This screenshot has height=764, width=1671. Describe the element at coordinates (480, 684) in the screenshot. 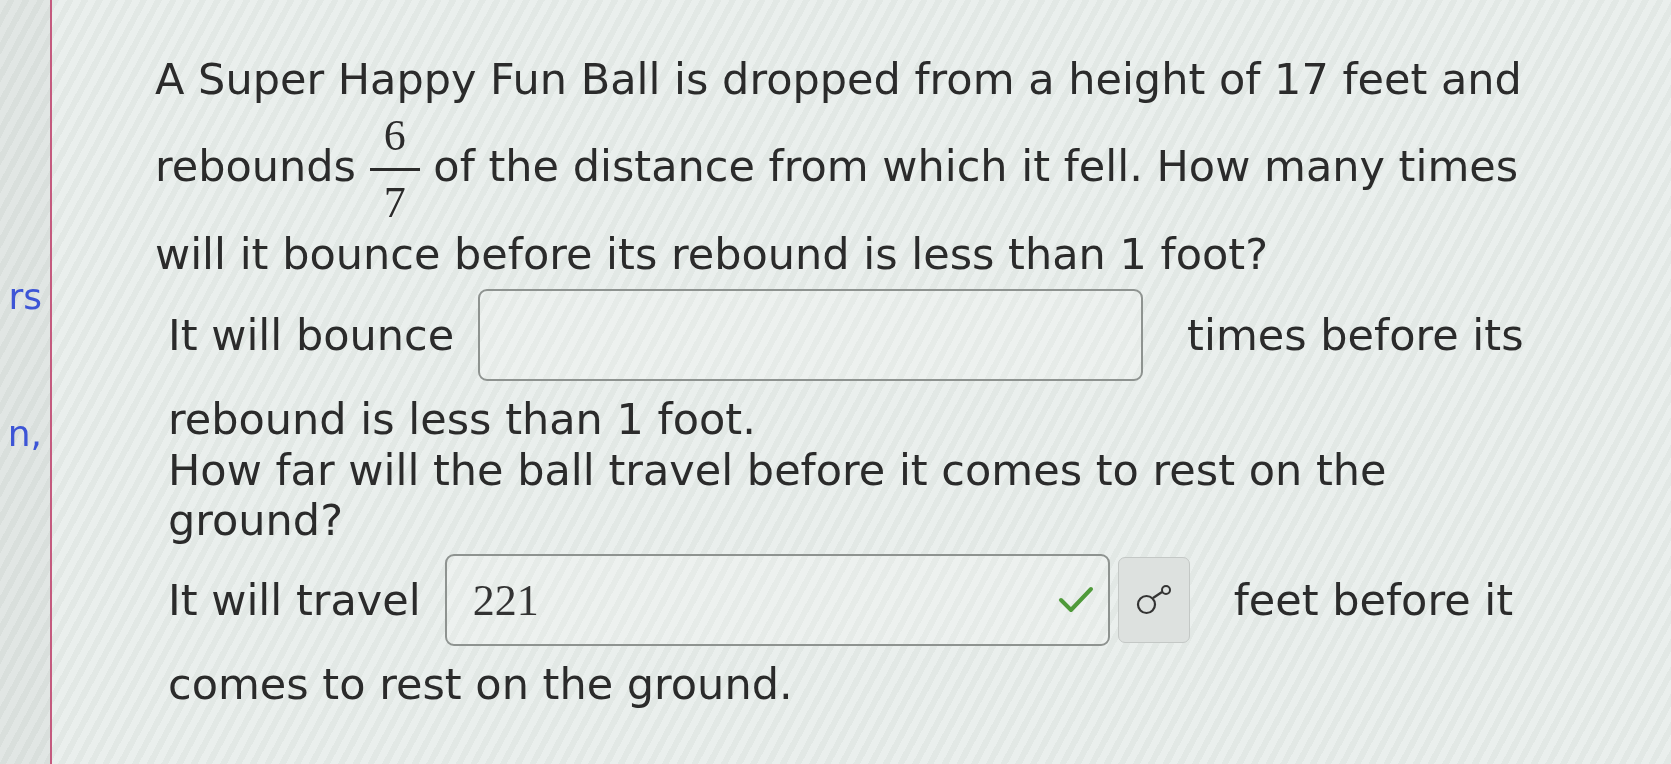

I see `sentence-text: comes to rest on the ground.` at that location.